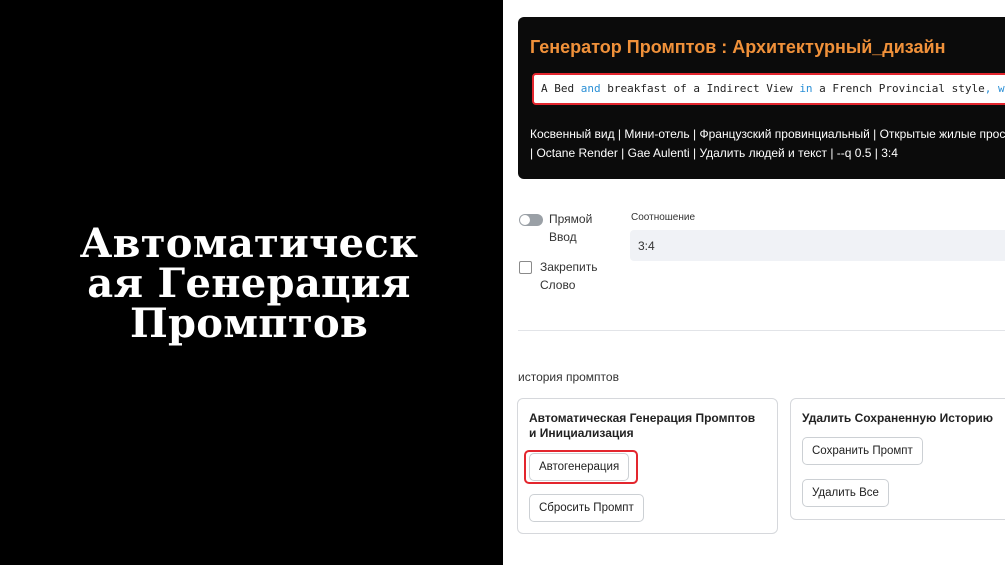 Image resolution: width=1005 pixels, height=565 pixels. What do you see at coordinates (897, 418) in the screenshot?
I see `delete-history-card-title: Удалить Сохраненную Историю` at bounding box center [897, 418].